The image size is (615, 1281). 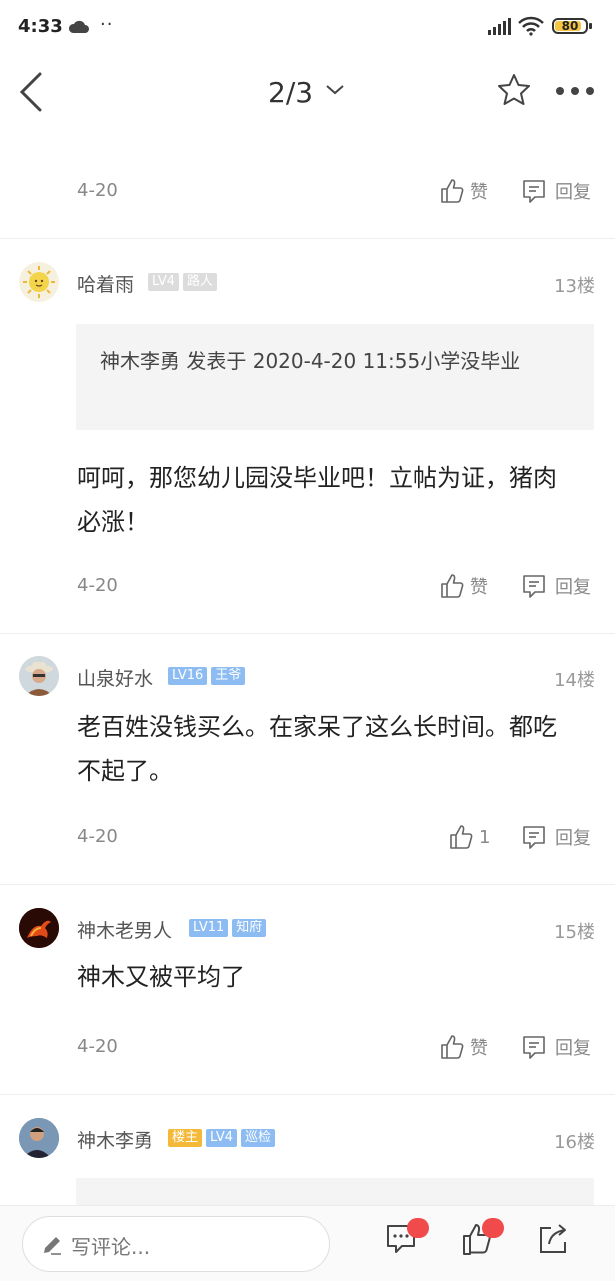 What do you see at coordinates (499, 26) in the screenshot?
I see `signal-icon` at bounding box center [499, 26].